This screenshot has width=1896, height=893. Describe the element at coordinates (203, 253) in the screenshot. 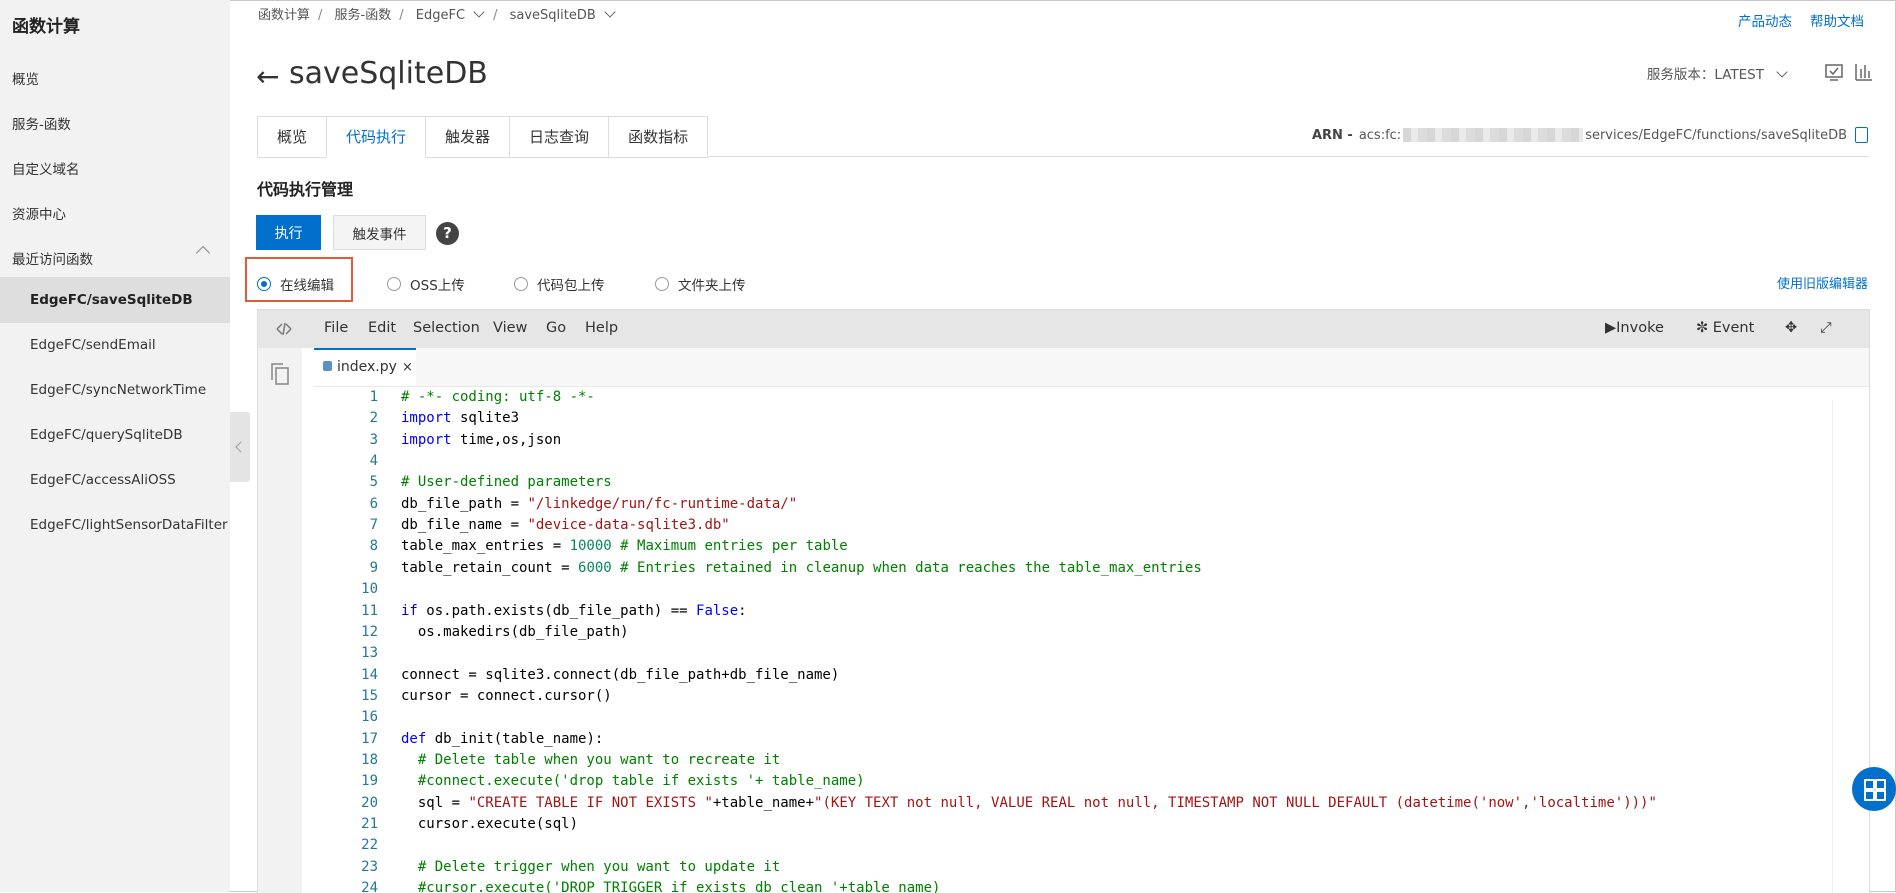

I see `chevron-up-icon` at that location.